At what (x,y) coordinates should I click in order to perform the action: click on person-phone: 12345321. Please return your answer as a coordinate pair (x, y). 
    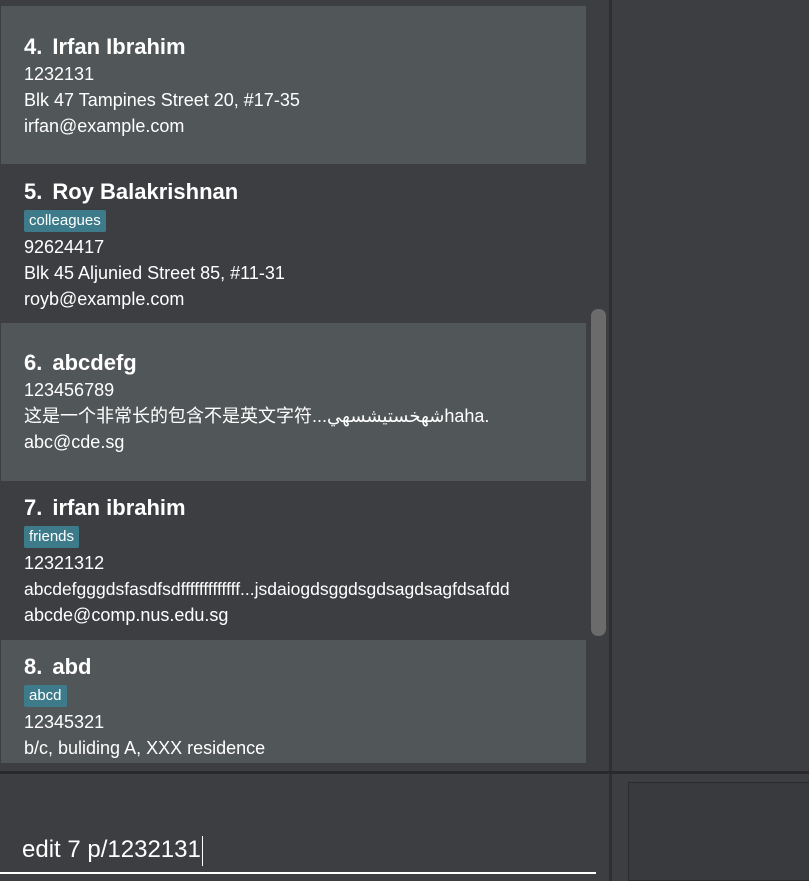
    Looking at the image, I should click on (64, 722).